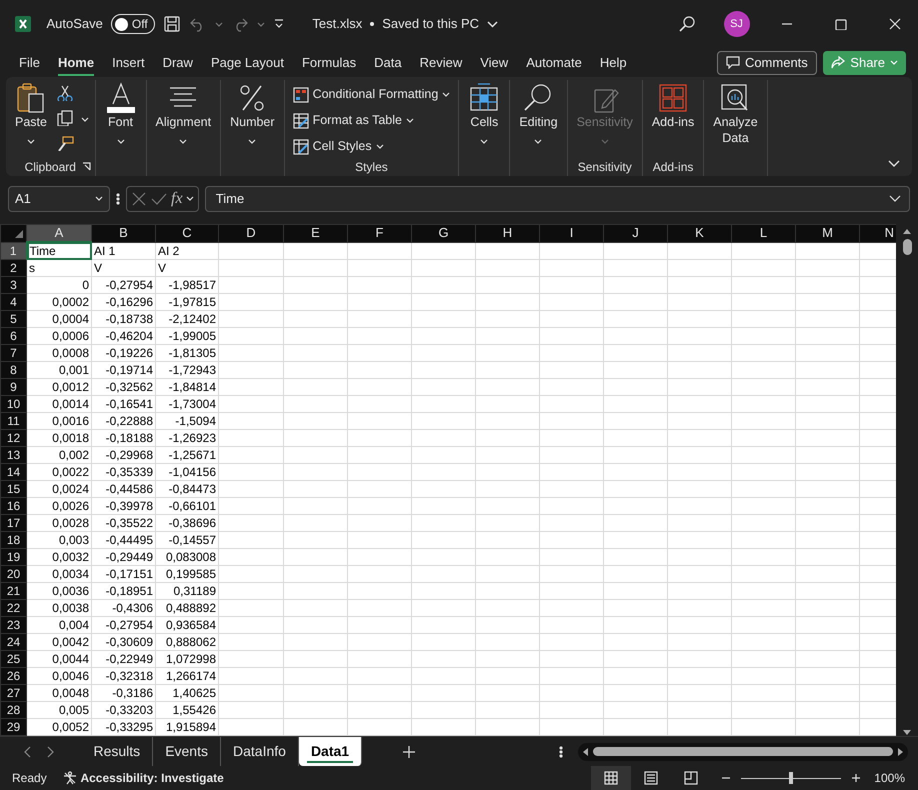 The image size is (918, 790). Describe the element at coordinates (124, 438) in the screenshot. I see `table-cell: -0,18188` at that location.